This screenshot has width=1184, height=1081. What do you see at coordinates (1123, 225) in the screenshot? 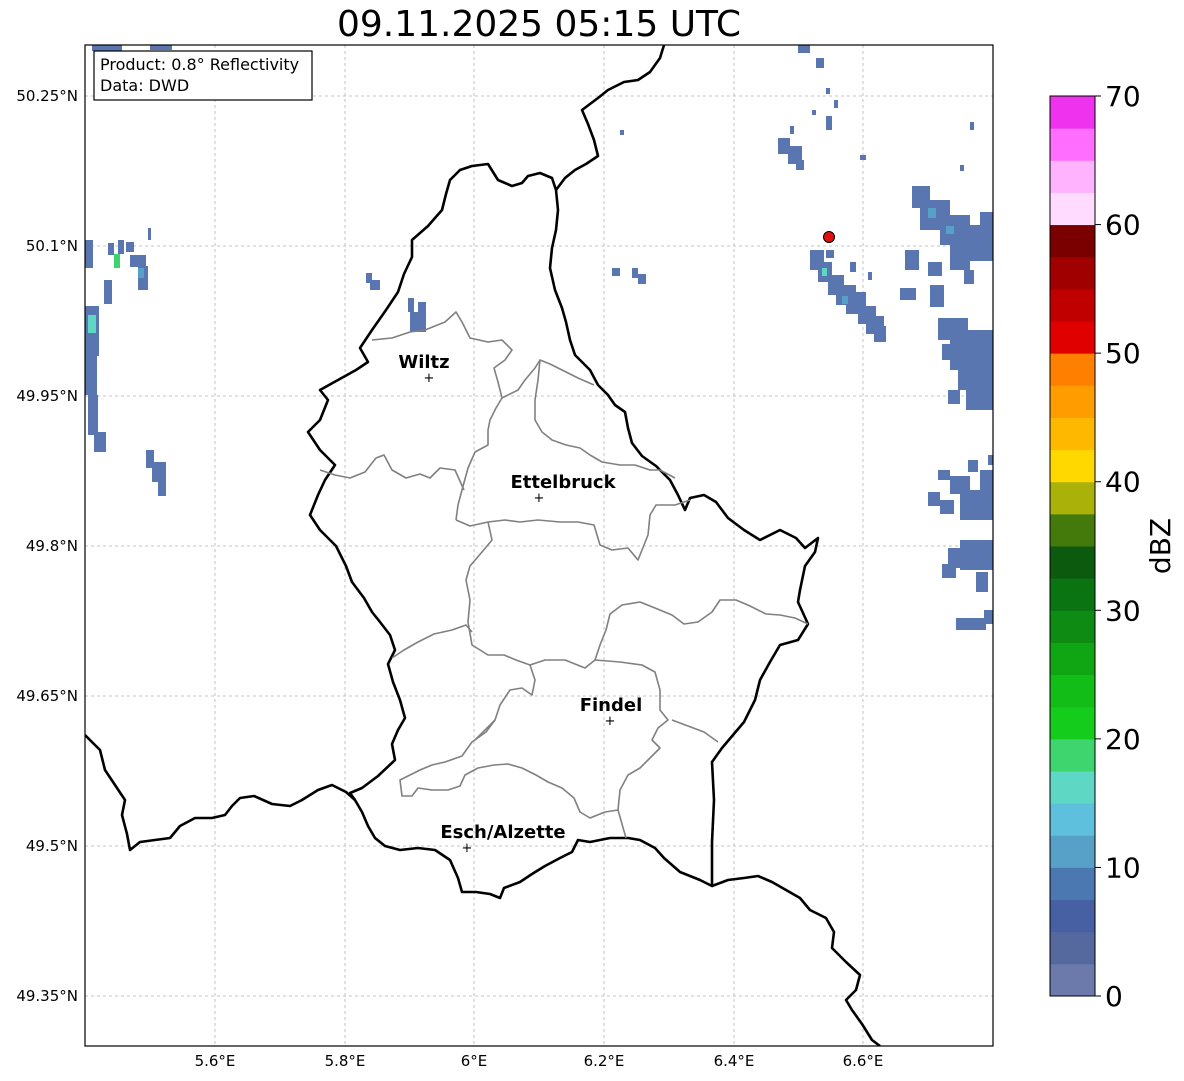
I see `colorbar-tick-label: 60` at bounding box center [1123, 225].